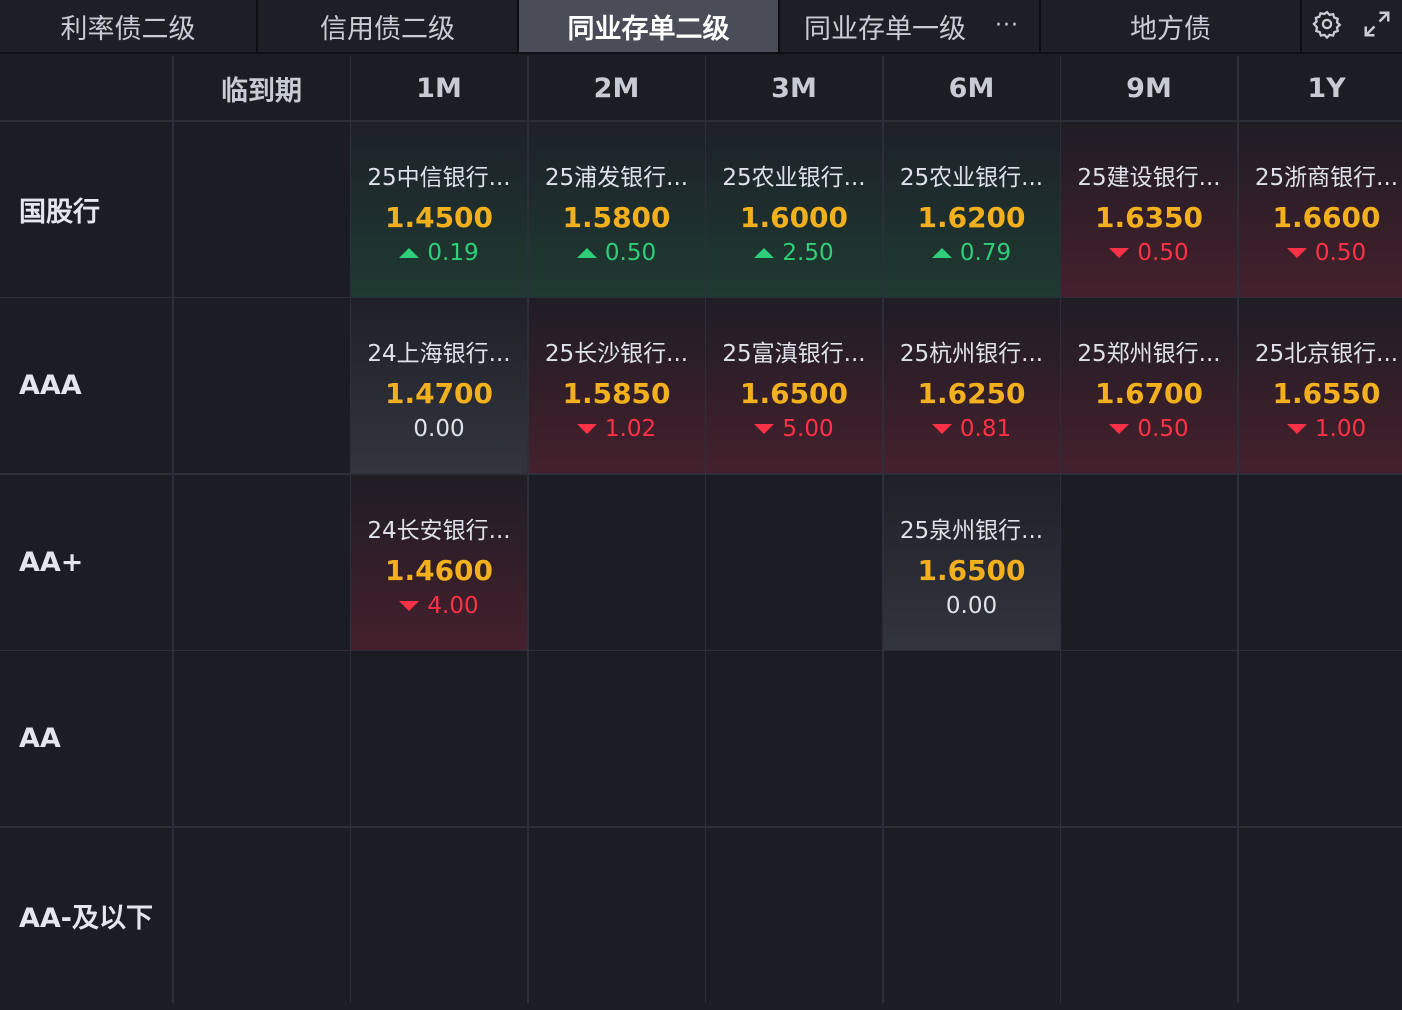 The width and height of the screenshot is (1402, 1010). I want to click on yield-value: 1.6200, so click(971, 217).